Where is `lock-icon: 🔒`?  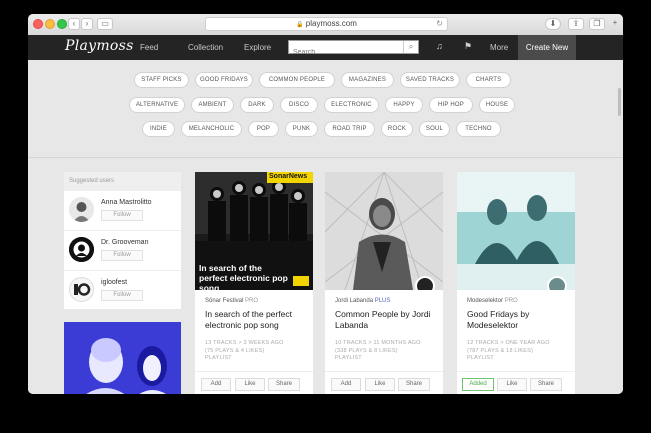 lock-icon: 🔒 is located at coordinates (300, 25).